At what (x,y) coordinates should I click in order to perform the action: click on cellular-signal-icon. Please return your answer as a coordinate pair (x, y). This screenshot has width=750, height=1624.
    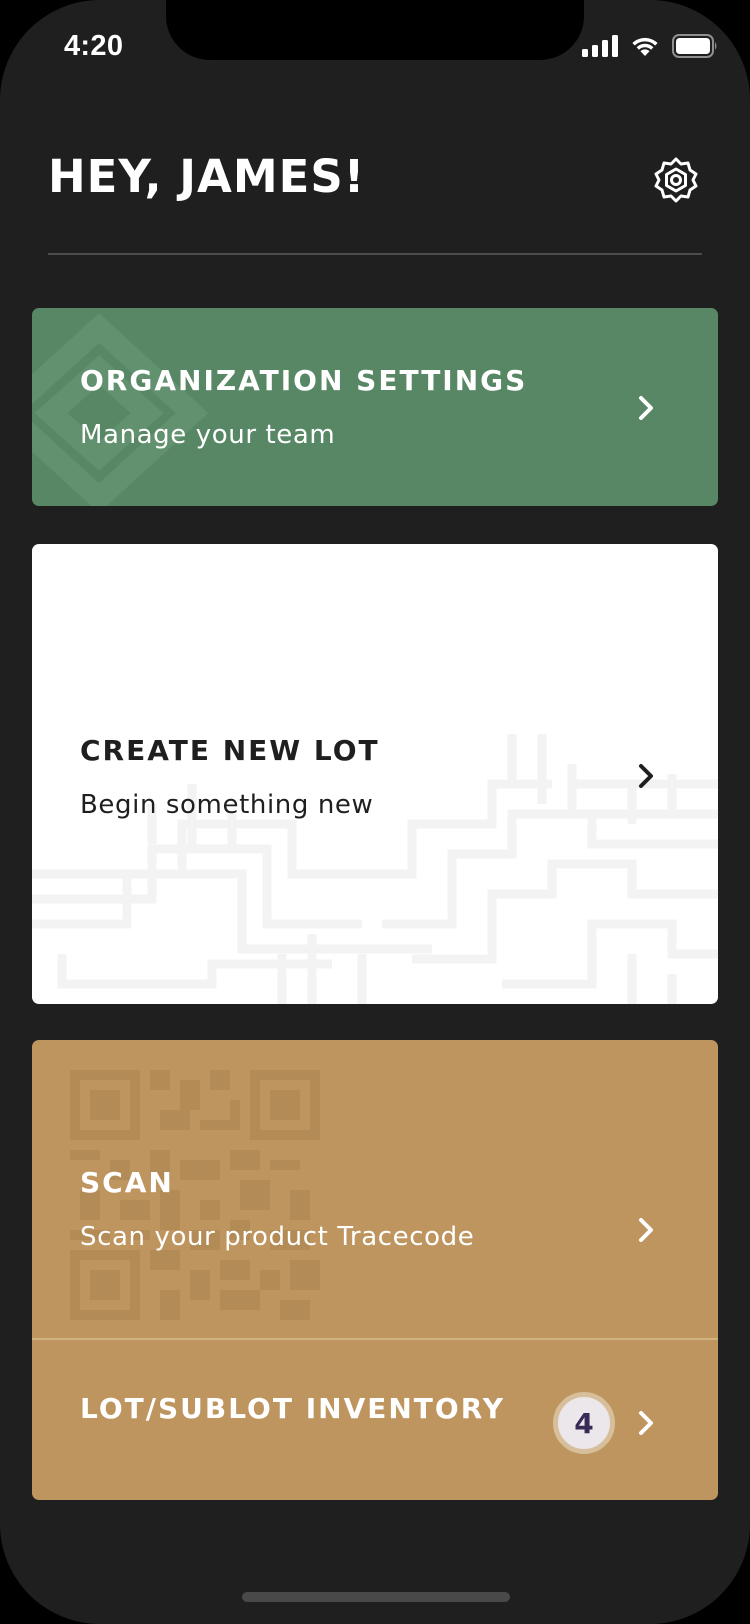
    Looking at the image, I should click on (600, 46).